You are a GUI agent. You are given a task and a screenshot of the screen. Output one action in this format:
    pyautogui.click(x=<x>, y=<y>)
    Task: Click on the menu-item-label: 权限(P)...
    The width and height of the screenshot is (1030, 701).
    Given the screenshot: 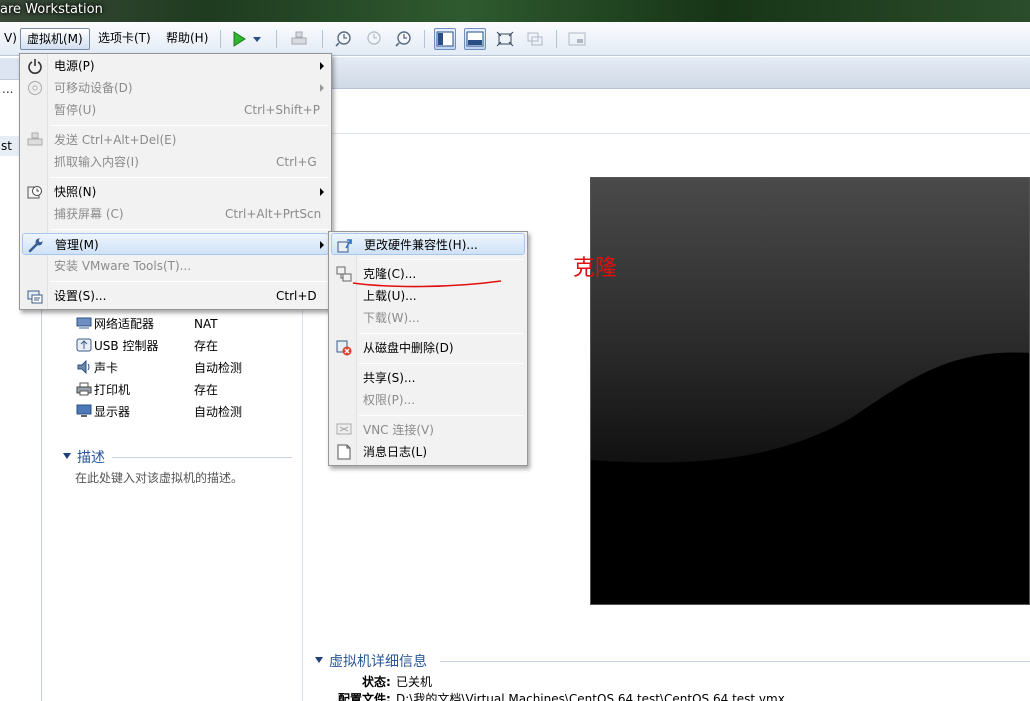 What is the action you would take?
    pyautogui.click(x=389, y=400)
    